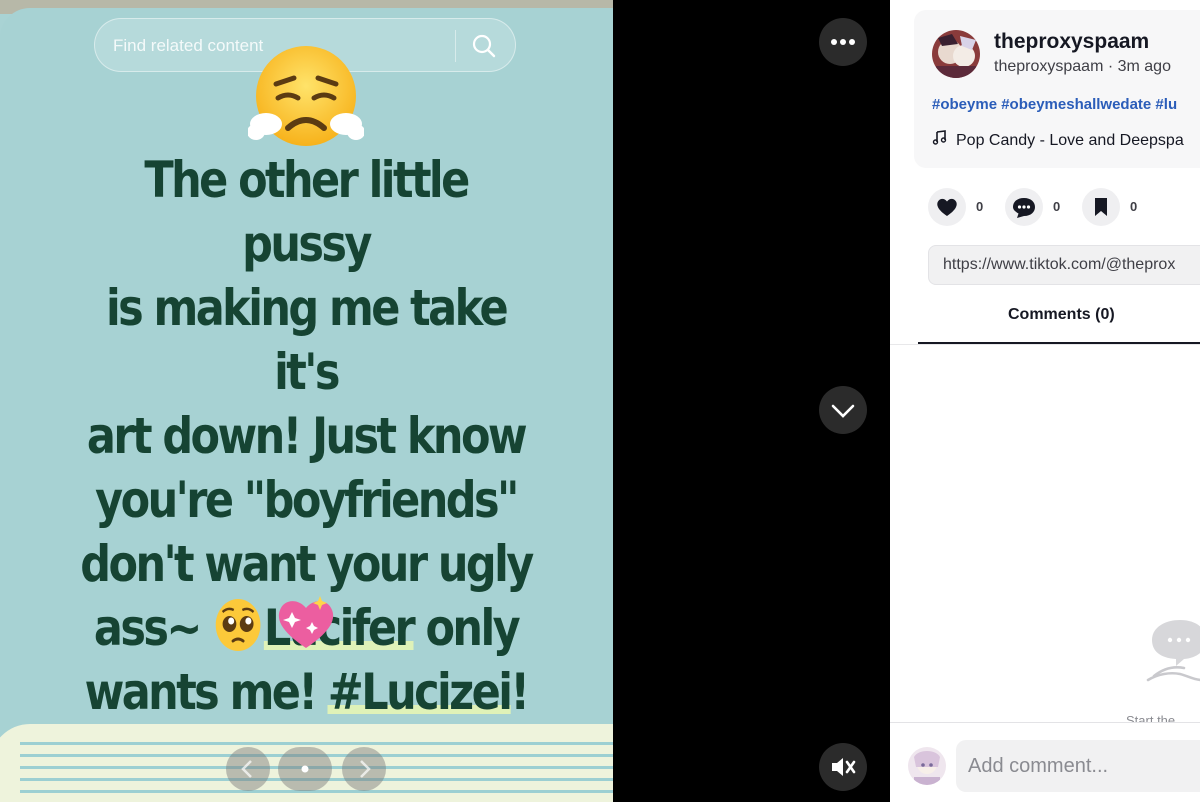 The image size is (1200, 802). What do you see at coordinates (1101, 207) in the screenshot?
I see `bookmark-icon` at bounding box center [1101, 207].